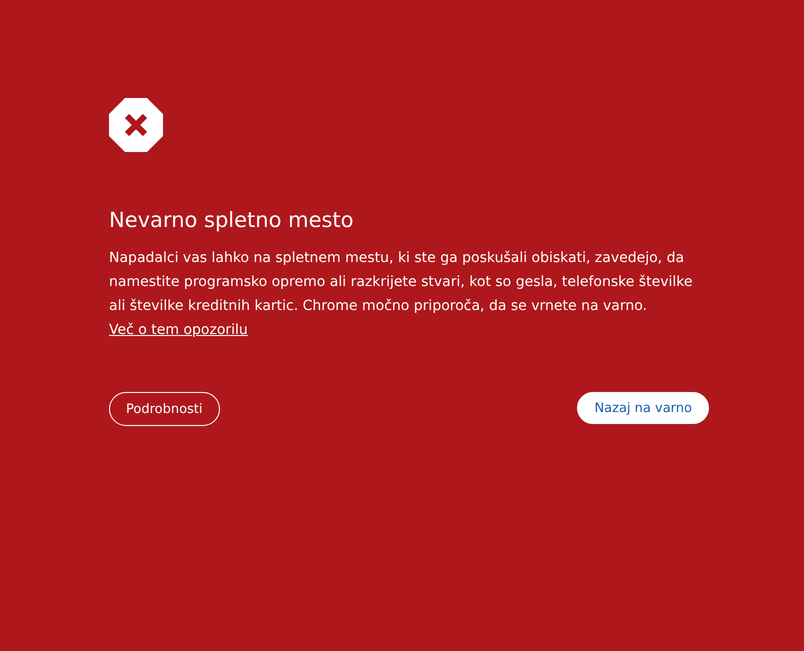 The width and height of the screenshot is (804, 651). Describe the element at coordinates (232, 220) in the screenshot. I see `page-title: Nevarno spletno mesto` at that location.